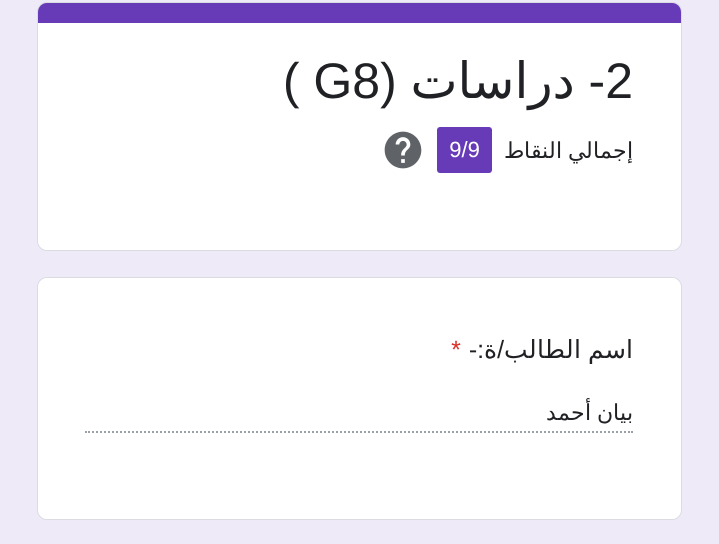  Describe the element at coordinates (359, 414) in the screenshot. I see `answer-field: بيان أحمد` at that location.